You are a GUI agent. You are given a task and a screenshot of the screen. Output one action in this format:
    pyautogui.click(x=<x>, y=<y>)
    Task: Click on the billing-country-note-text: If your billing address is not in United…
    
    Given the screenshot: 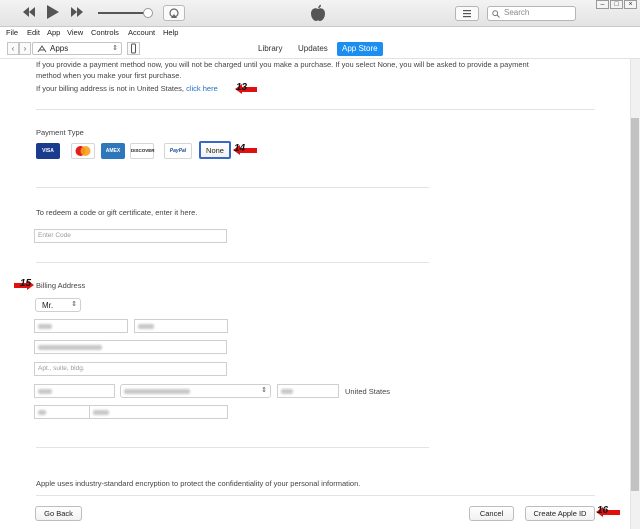 What is the action you would take?
    pyautogui.click(x=110, y=88)
    